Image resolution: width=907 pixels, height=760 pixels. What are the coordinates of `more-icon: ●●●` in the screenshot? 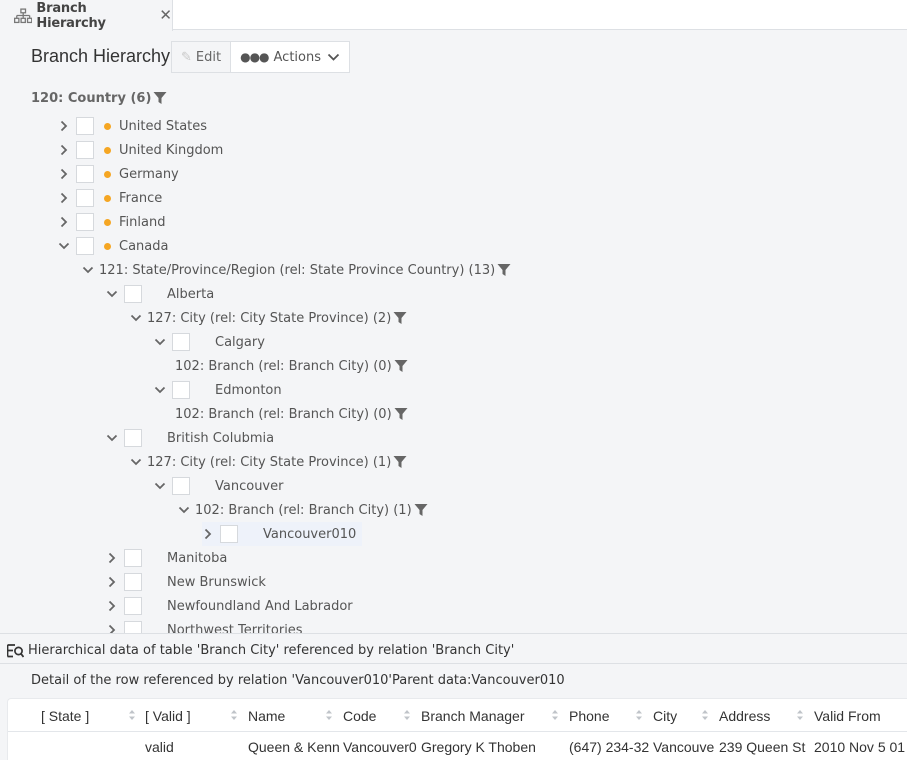 It's located at (254, 57).